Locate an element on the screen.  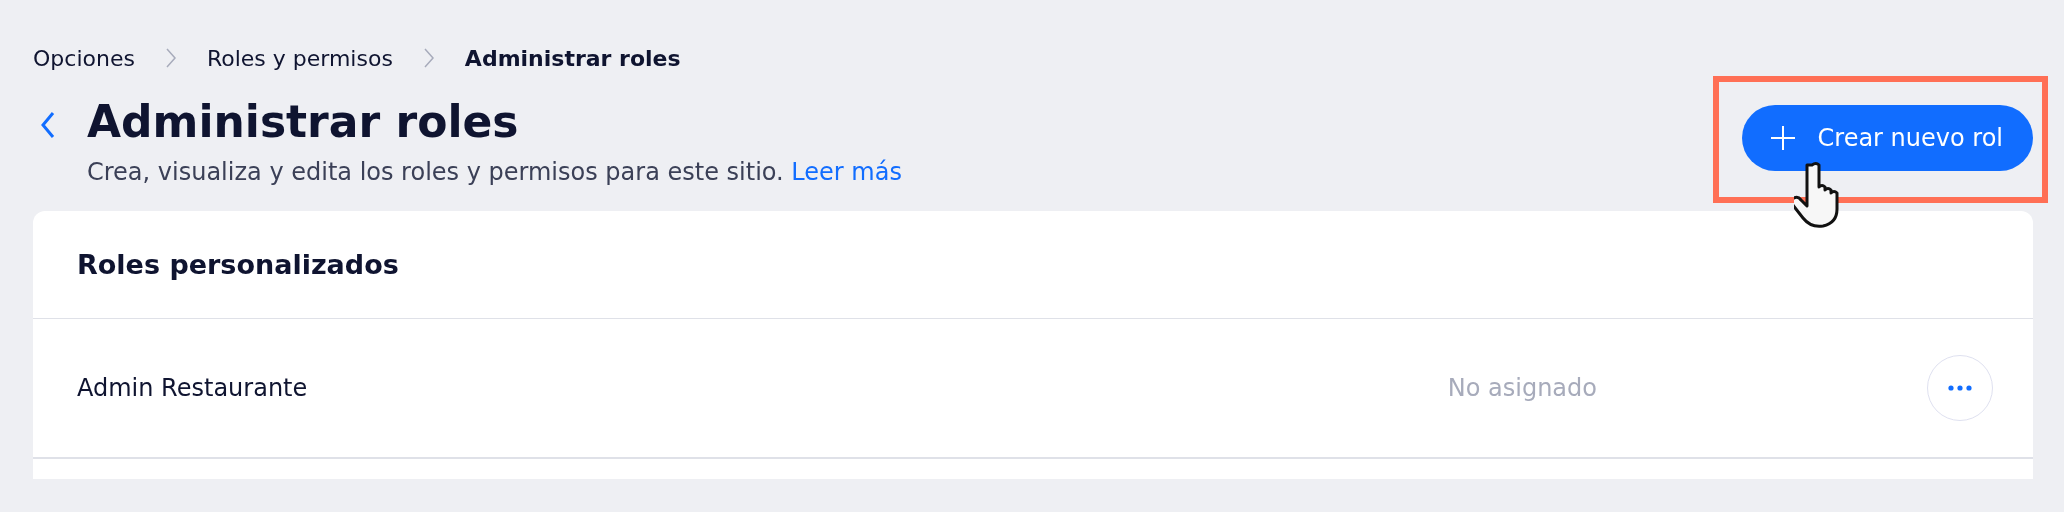
breadcrumb-item: Roles y permisos is located at coordinates (299, 58).